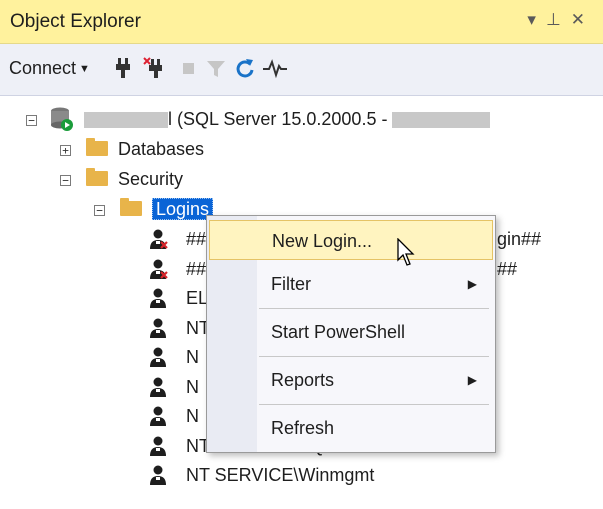 Image resolution: width=603 pixels, height=509 pixels. Describe the element at coordinates (188, 68) in the screenshot. I see `stop-icon` at that location.